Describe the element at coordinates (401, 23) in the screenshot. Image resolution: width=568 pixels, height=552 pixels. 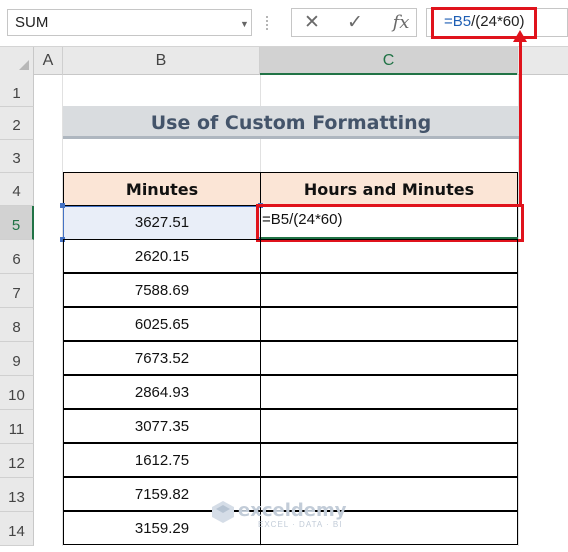
I see `insert-function-icon: fx` at that location.